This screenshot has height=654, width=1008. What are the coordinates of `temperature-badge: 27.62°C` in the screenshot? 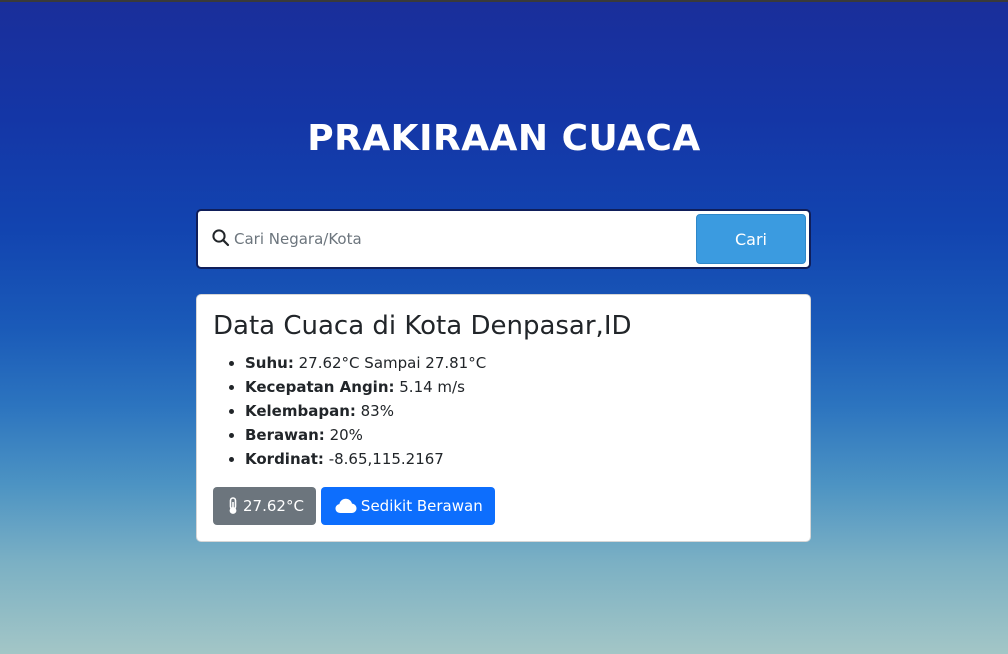 It's located at (264, 506).